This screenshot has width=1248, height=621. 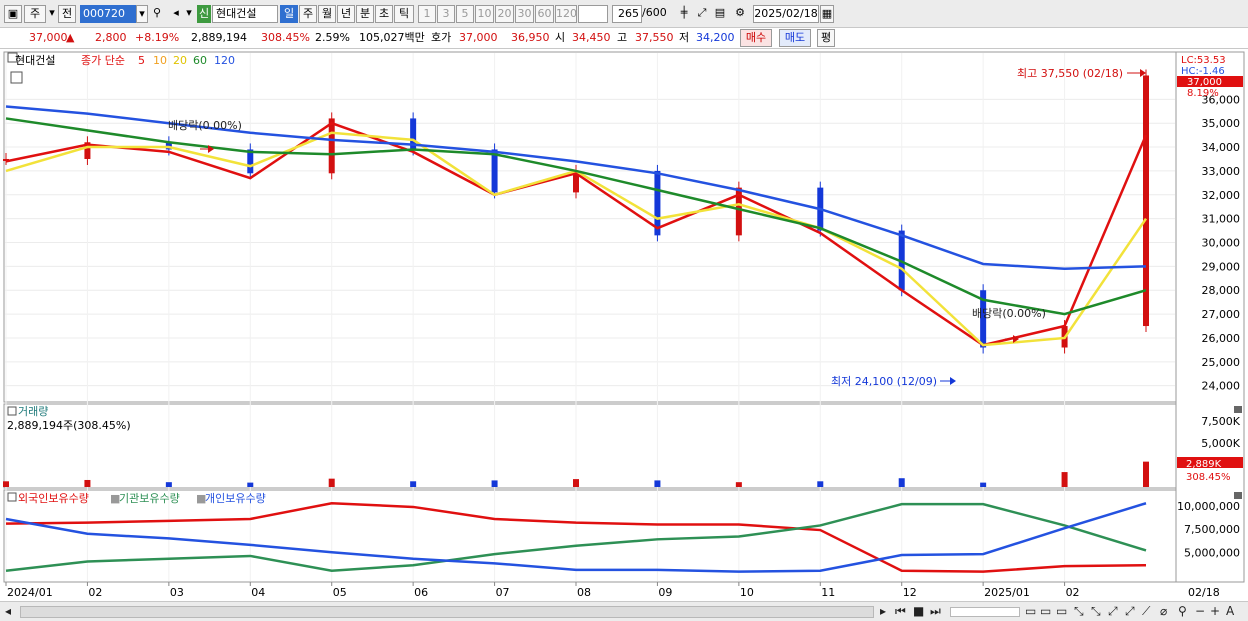 I want to click on legend-institution: 기관보유수량, so click(x=149, y=498).